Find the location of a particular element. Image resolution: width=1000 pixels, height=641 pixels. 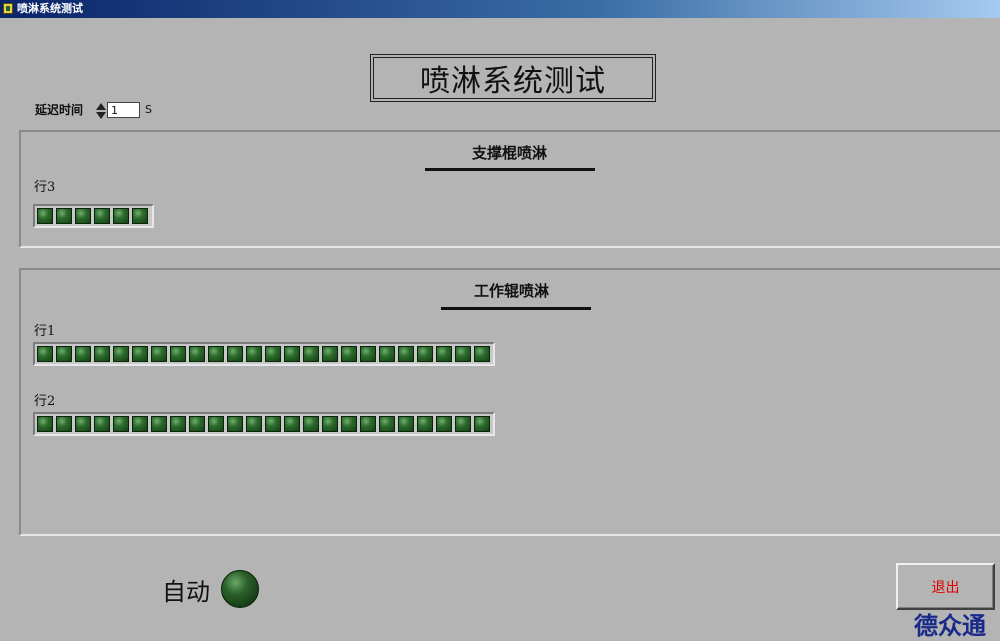

delay-unit: S is located at coordinates (148, 109).